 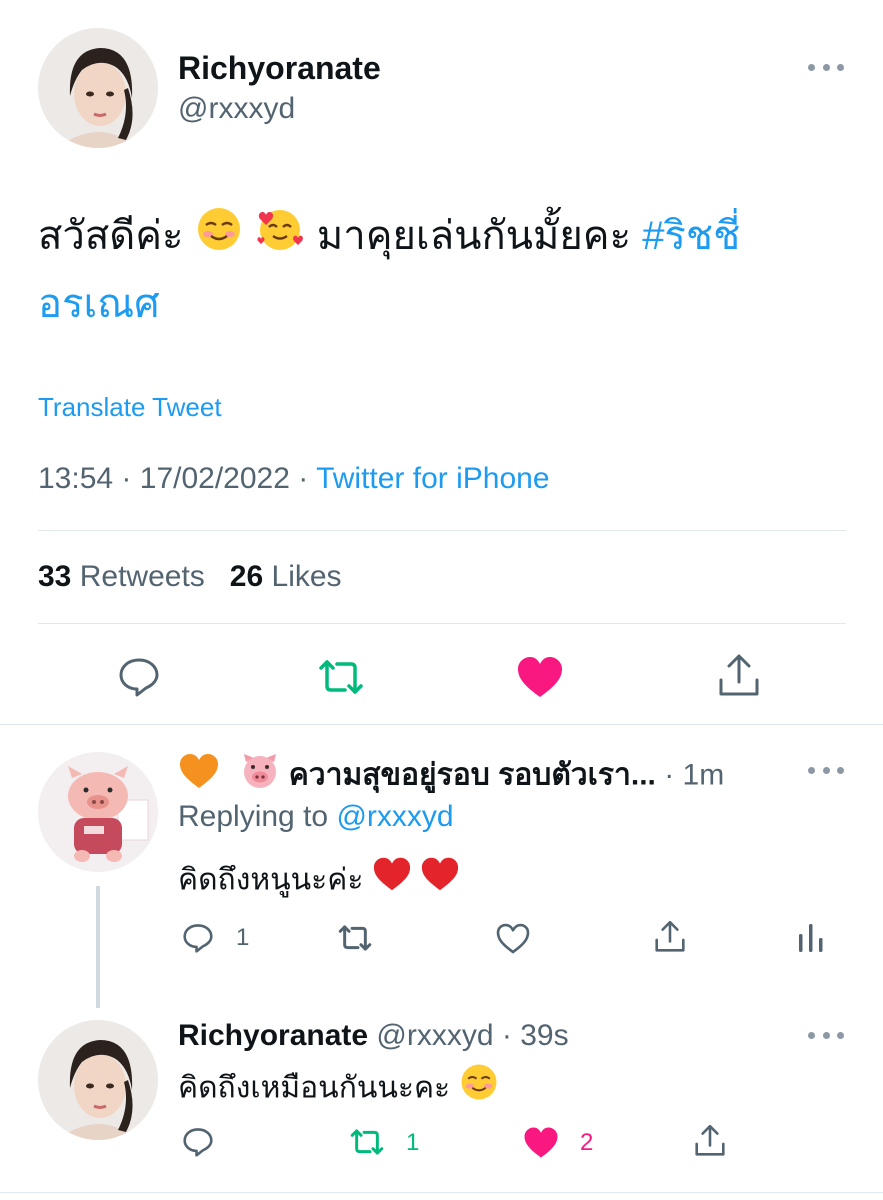 I want to click on reply-2-handle-time: @rxxxyd · 39s, so click(x=472, y=1035).